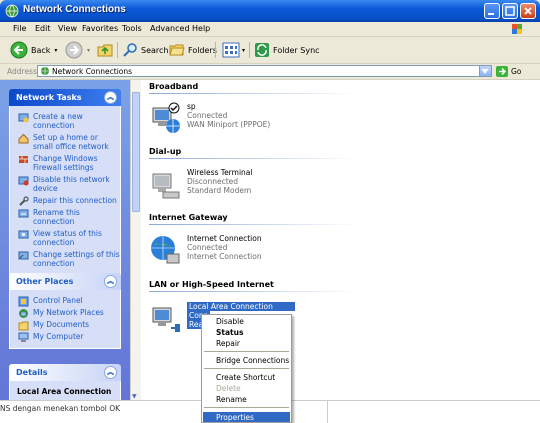 This screenshot has height=423, width=540. Describe the element at coordinates (132, 28) in the screenshot. I see `menu-tools: Tools` at that location.